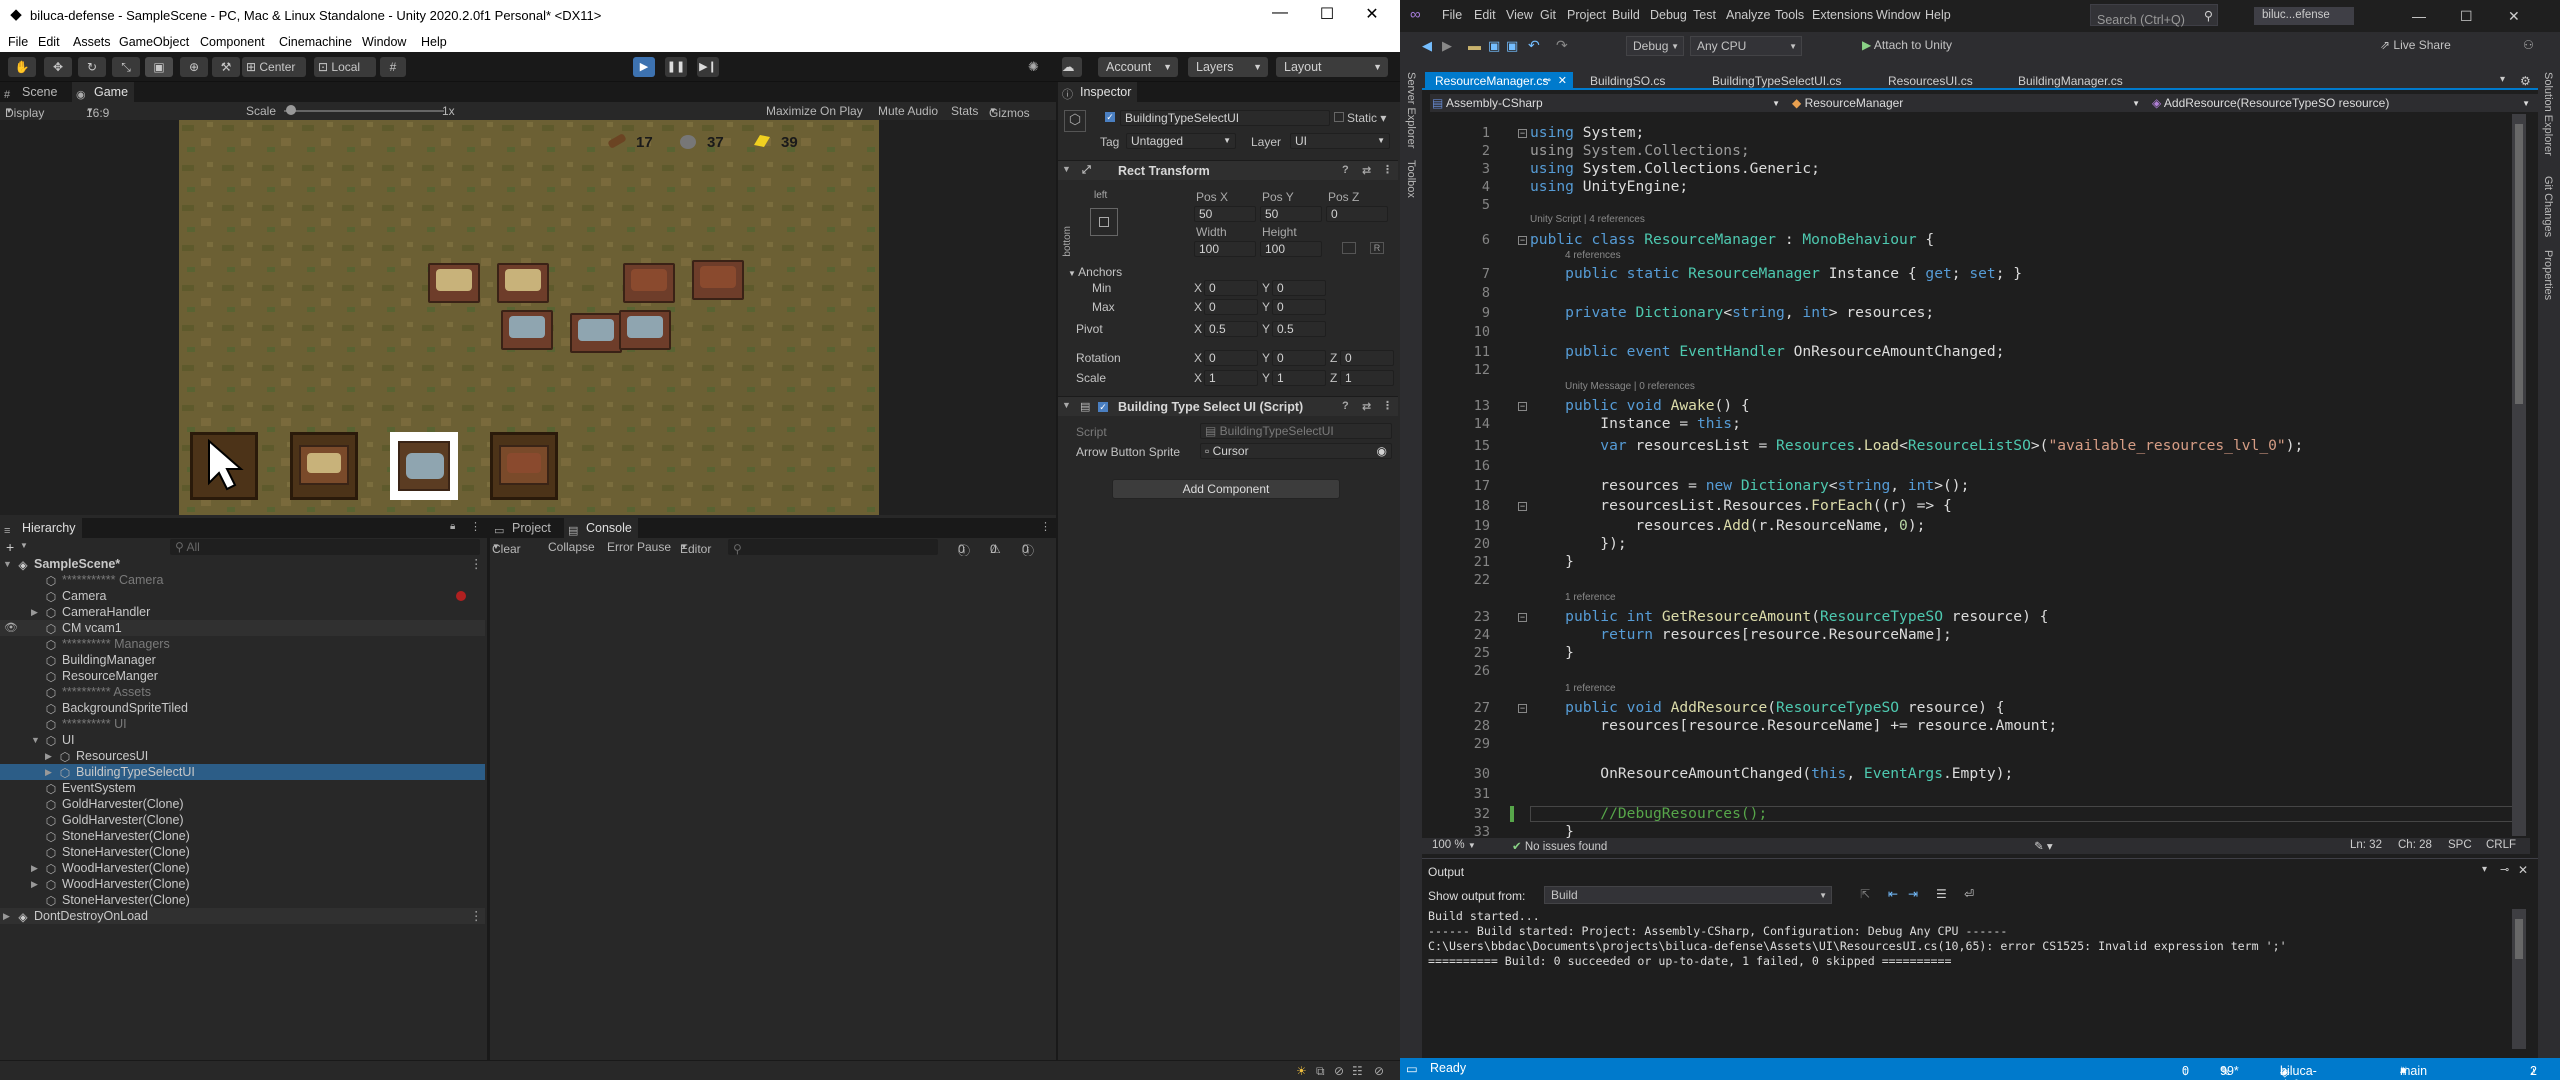  What do you see at coordinates (2342, 103) in the screenshot?
I see `member-dropdown: ◈ AddResource(ResourceTypeSO resource) ▼` at bounding box center [2342, 103].